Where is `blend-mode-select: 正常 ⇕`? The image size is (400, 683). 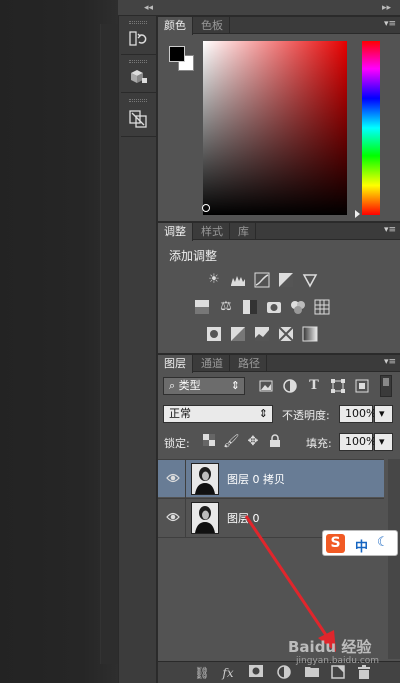
blend-mode-select: 正常 ⇕ is located at coordinates (218, 414).